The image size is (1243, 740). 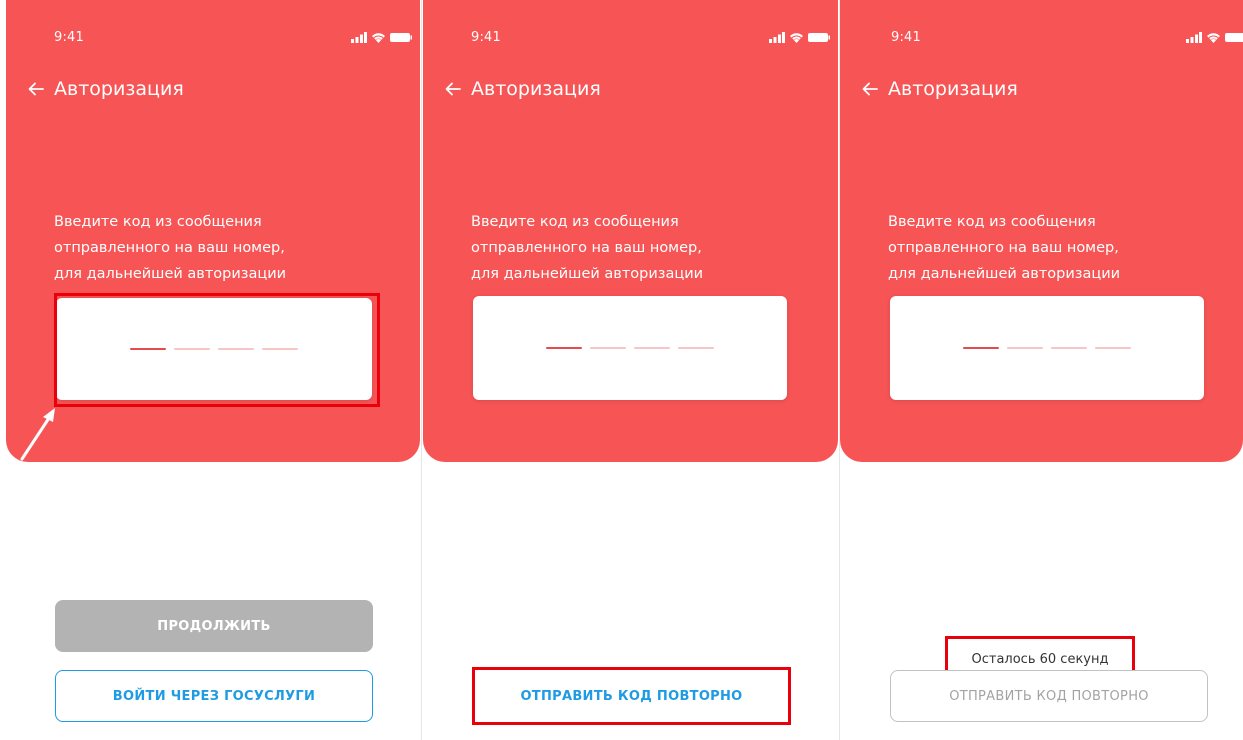 I want to click on resend-code-button-disabled: ОТПРАВИТЬ КОД ПОВТОРНО, so click(x=1049, y=696).